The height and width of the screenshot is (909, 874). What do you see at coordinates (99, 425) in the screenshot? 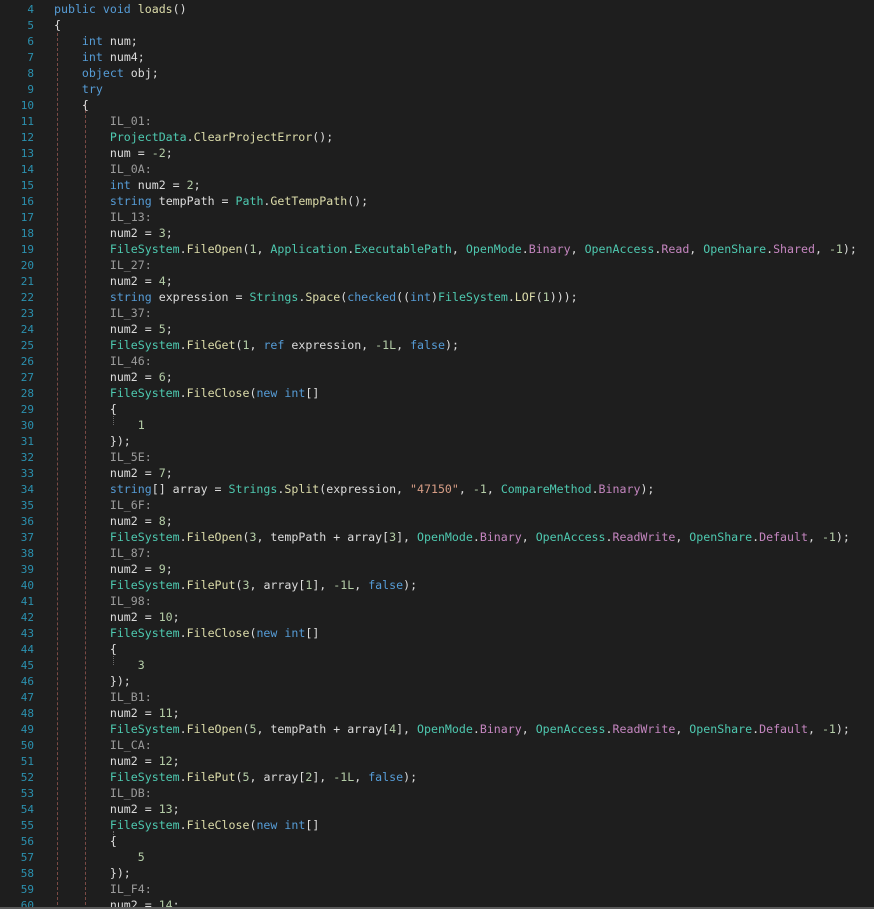
I see `code-text: 1` at bounding box center [99, 425].